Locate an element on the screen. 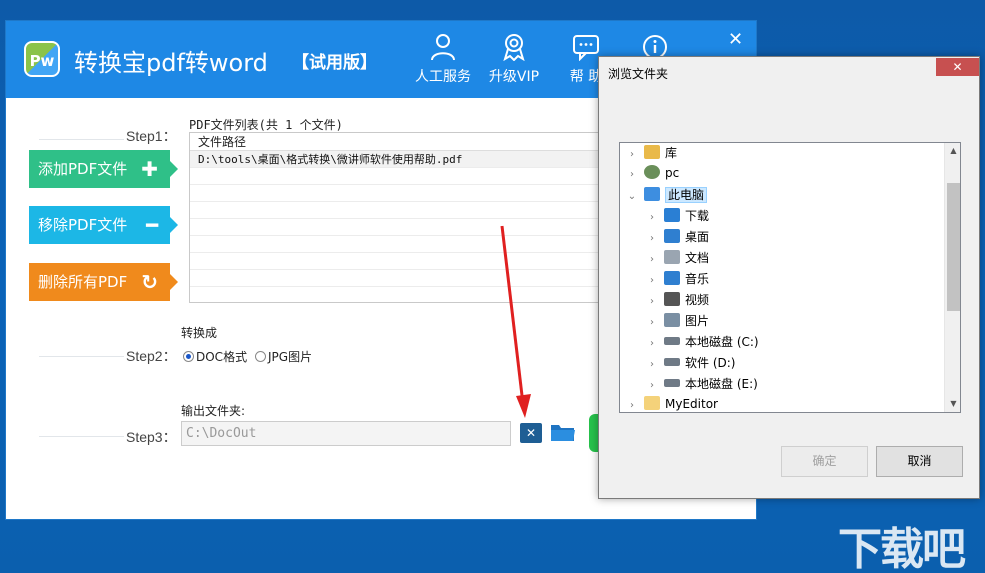 This screenshot has width=985, height=573. doc-format-radio: DOC格式 is located at coordinates (215, 356).